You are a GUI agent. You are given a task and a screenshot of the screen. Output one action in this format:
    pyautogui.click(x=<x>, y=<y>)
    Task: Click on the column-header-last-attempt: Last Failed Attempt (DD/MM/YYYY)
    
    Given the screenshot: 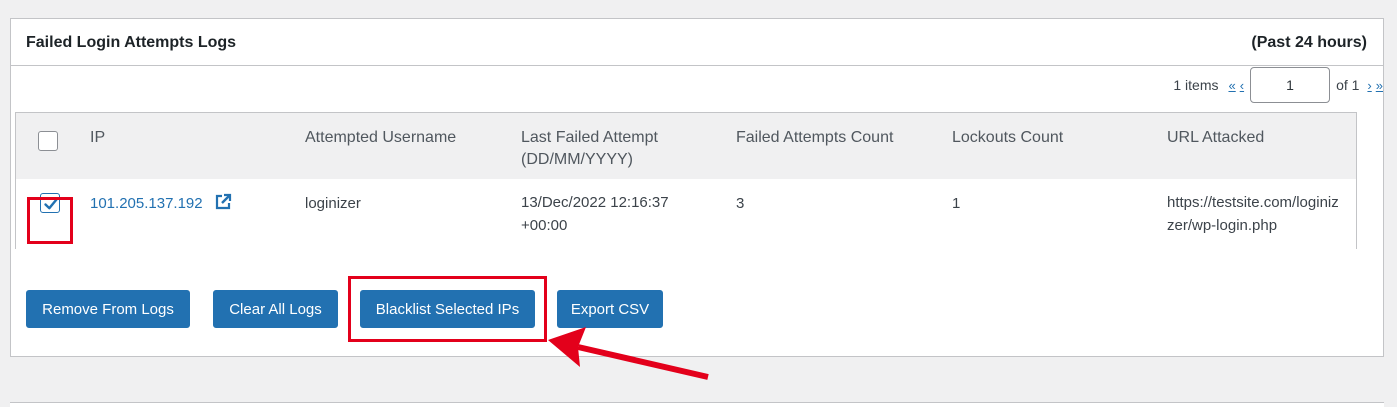 What is the action you would take?
    pyautogui.click(x=589, y=149)
    